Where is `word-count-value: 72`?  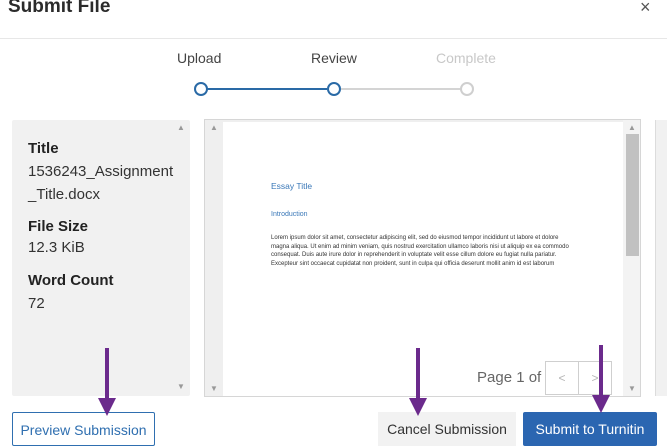
word-count-value: 72 is located at coordinates (36, 303).